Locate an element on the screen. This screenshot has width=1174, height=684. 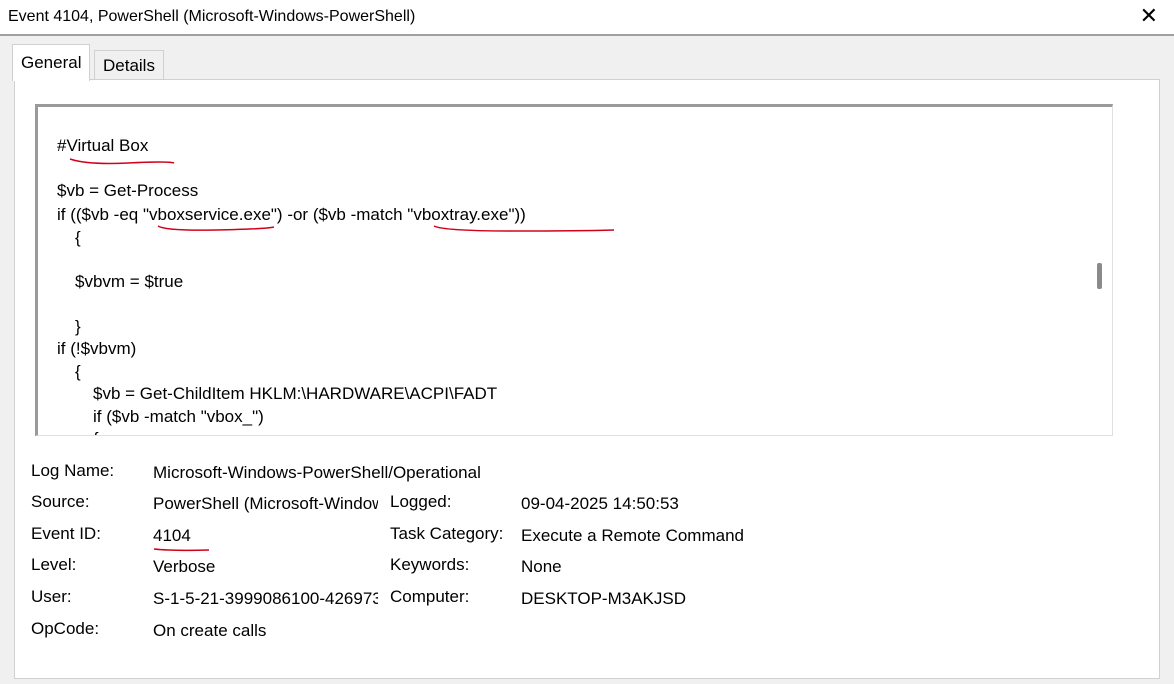
code-line: if ($vb -match "vbox_") is located at coordinates (178, 416).